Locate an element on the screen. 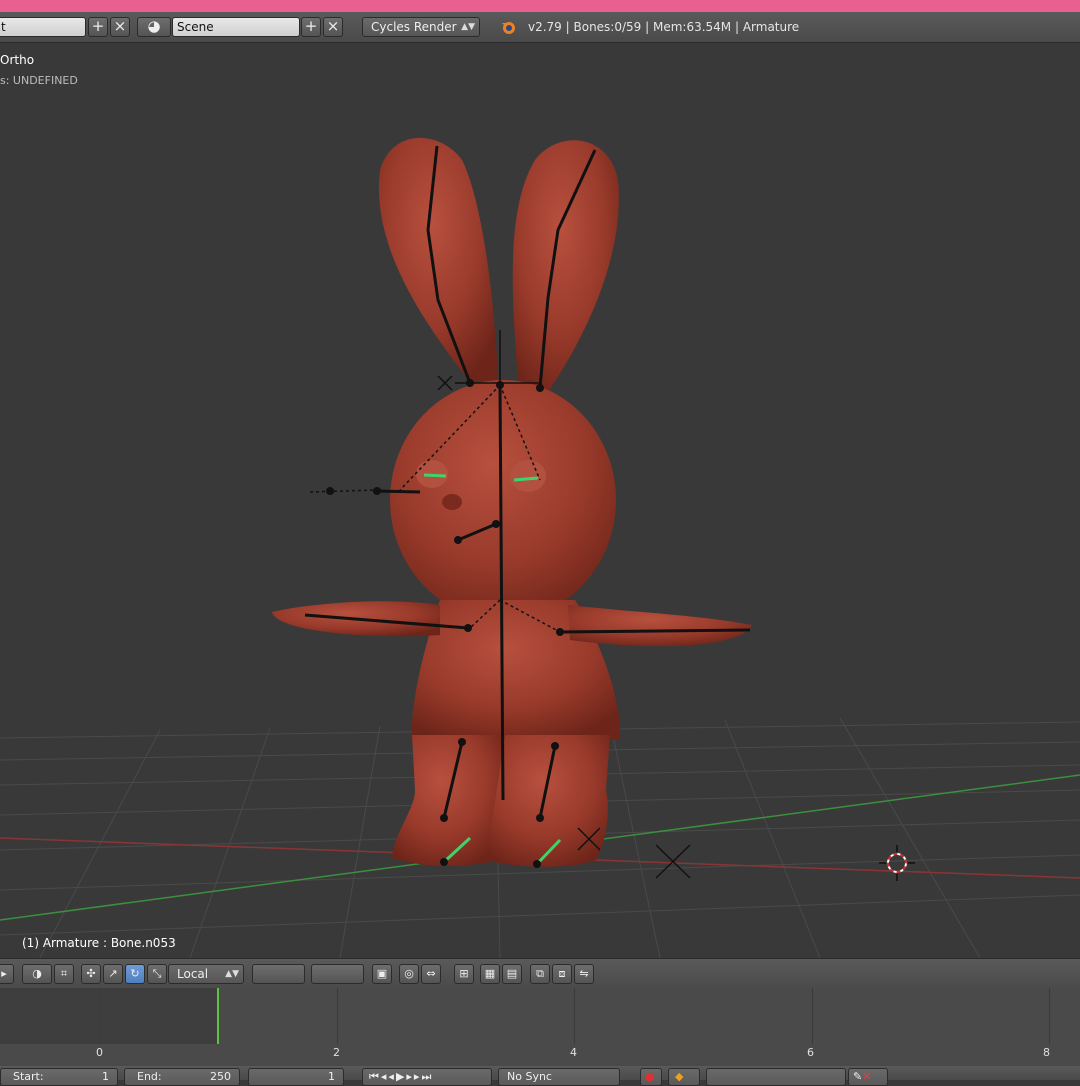 Image resolution: width=1080 pixels, height=1086 pixels. camera-icon: ▦ is located at coordinates (490, 973).